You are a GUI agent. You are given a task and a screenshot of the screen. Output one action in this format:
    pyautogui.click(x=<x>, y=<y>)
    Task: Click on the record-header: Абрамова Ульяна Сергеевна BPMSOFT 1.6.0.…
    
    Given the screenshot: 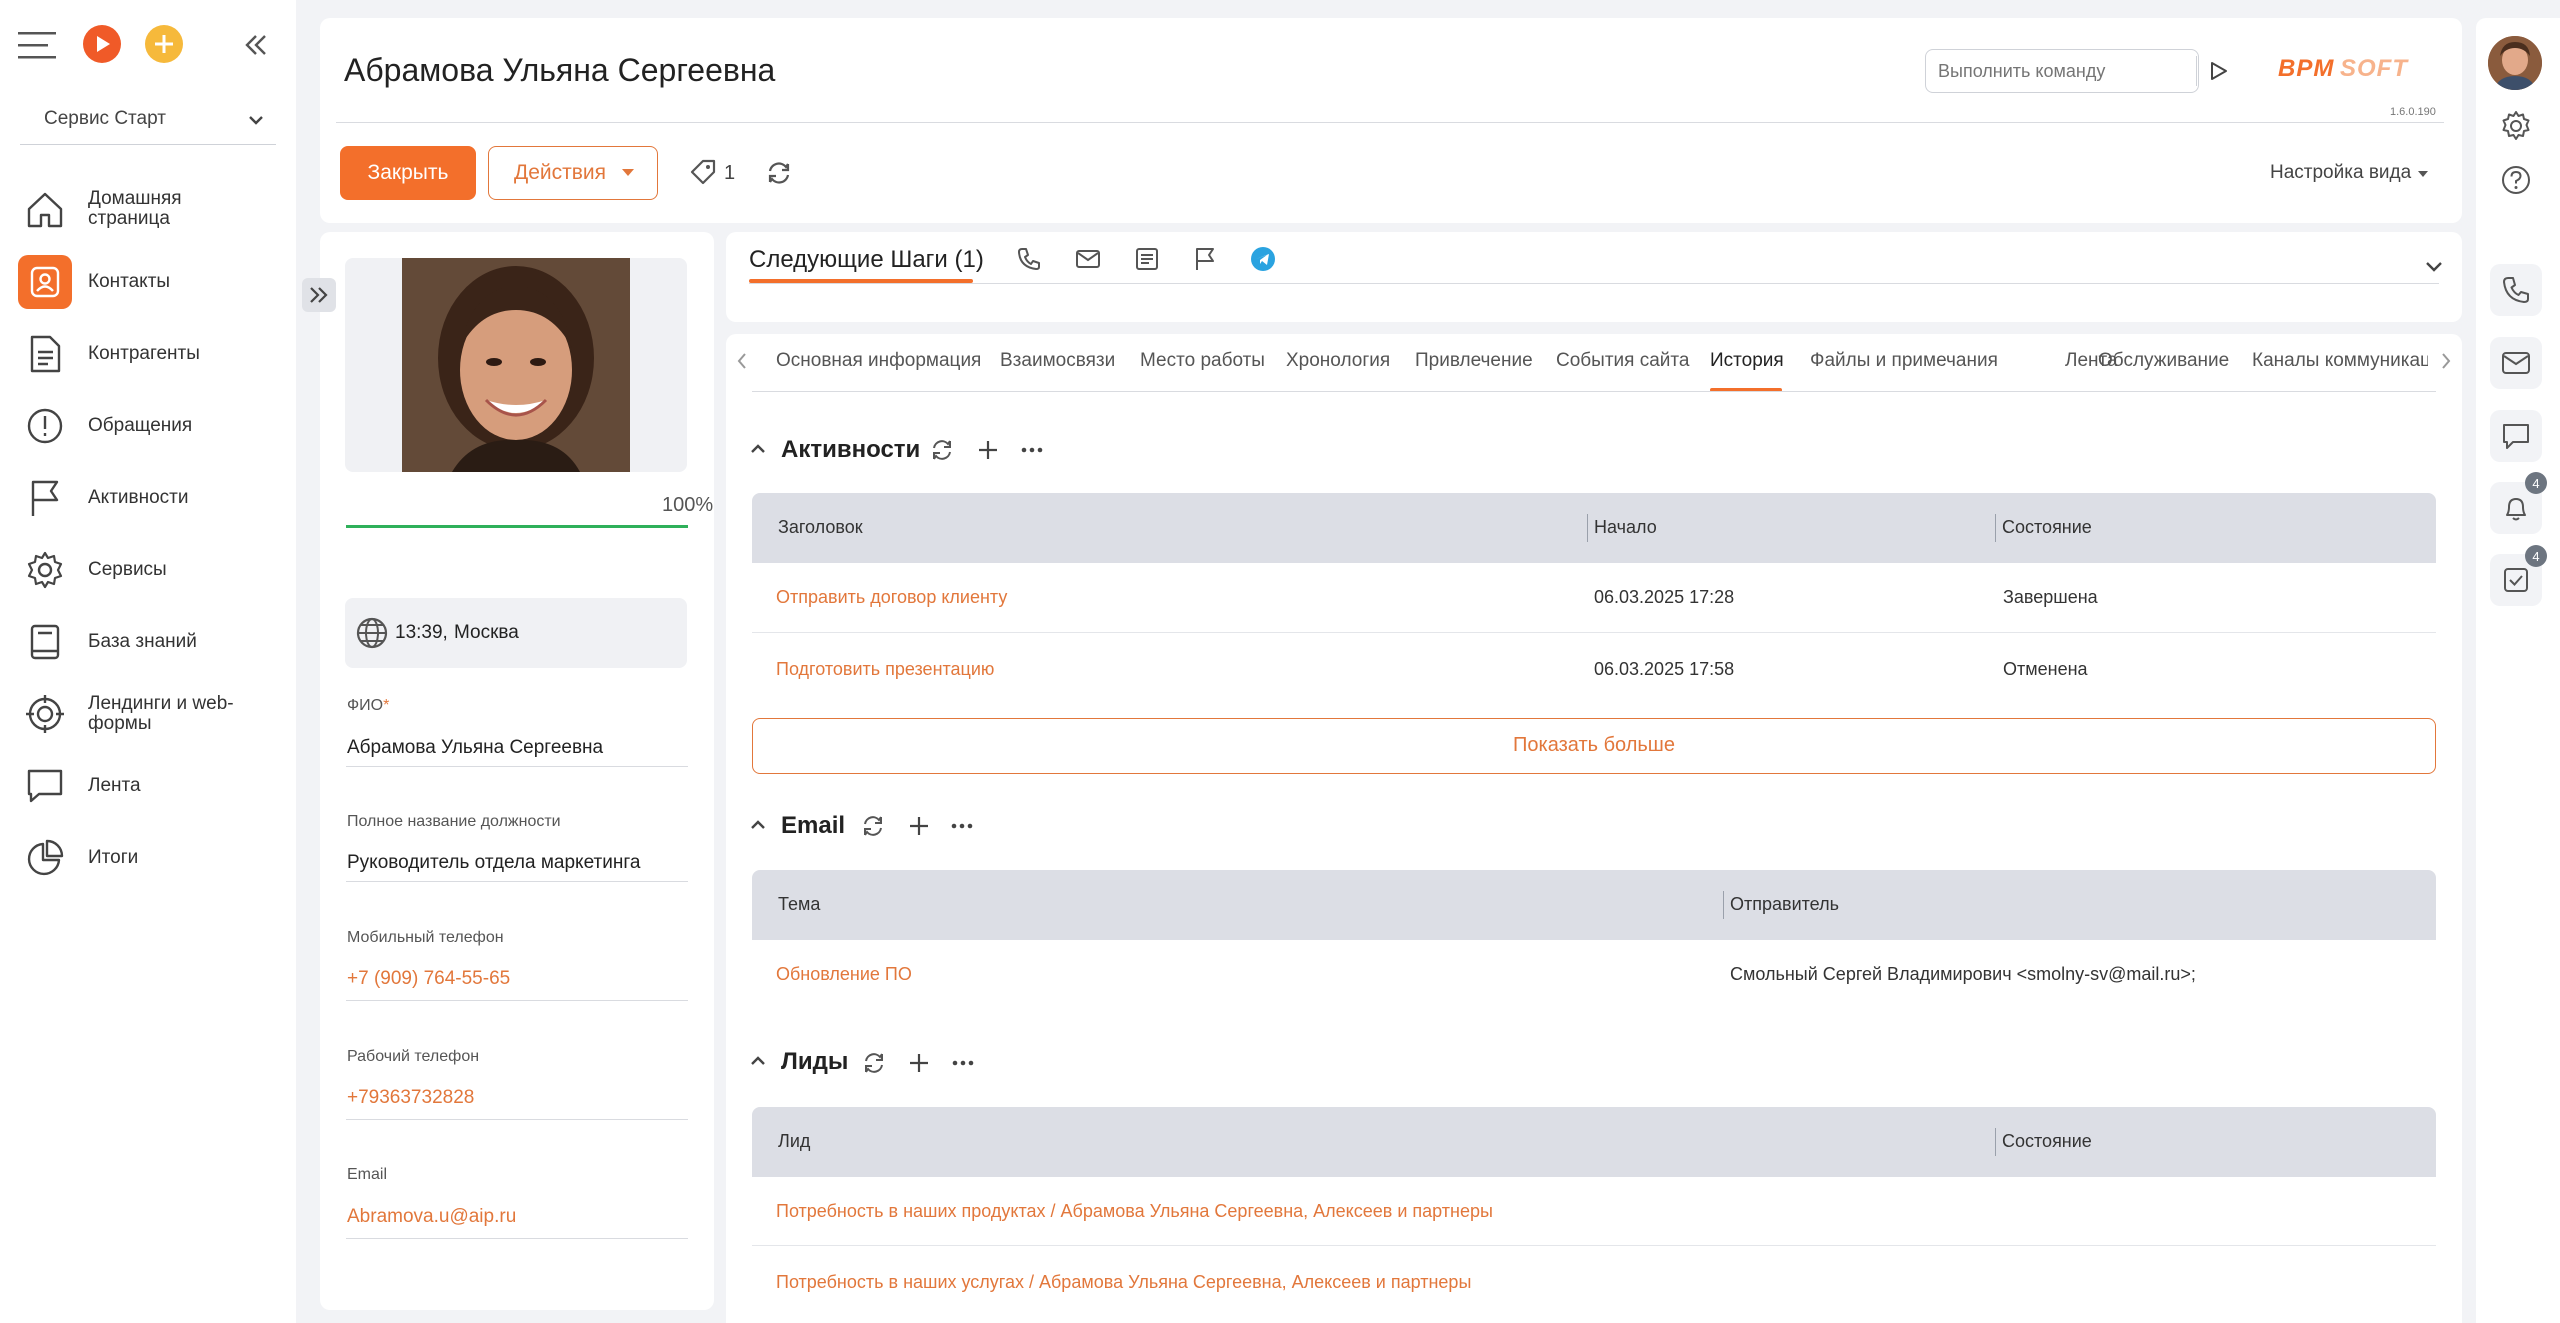 What is the action you would take?
    pyautogui.click(x=1391, y=120)
    